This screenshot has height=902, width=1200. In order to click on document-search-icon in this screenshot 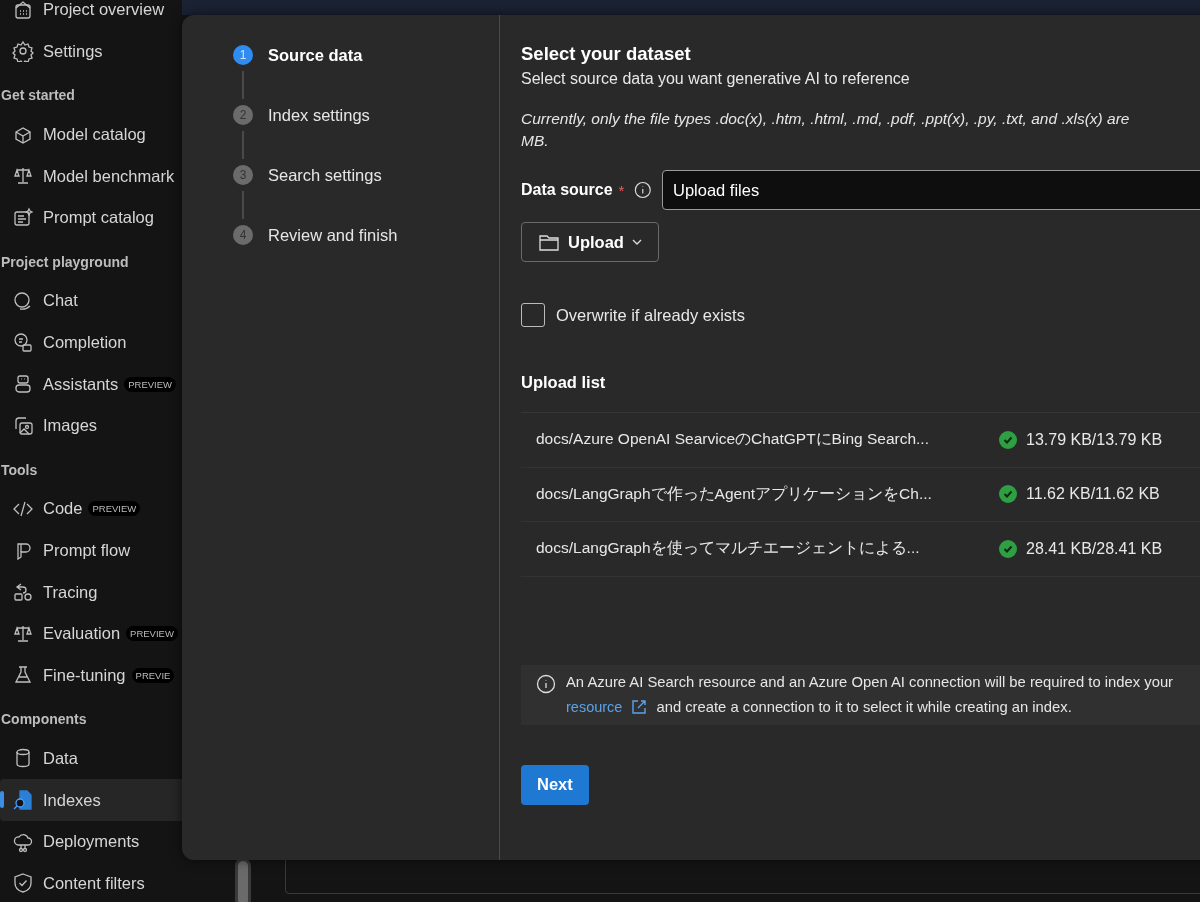, I will do `click(23, 800)`.